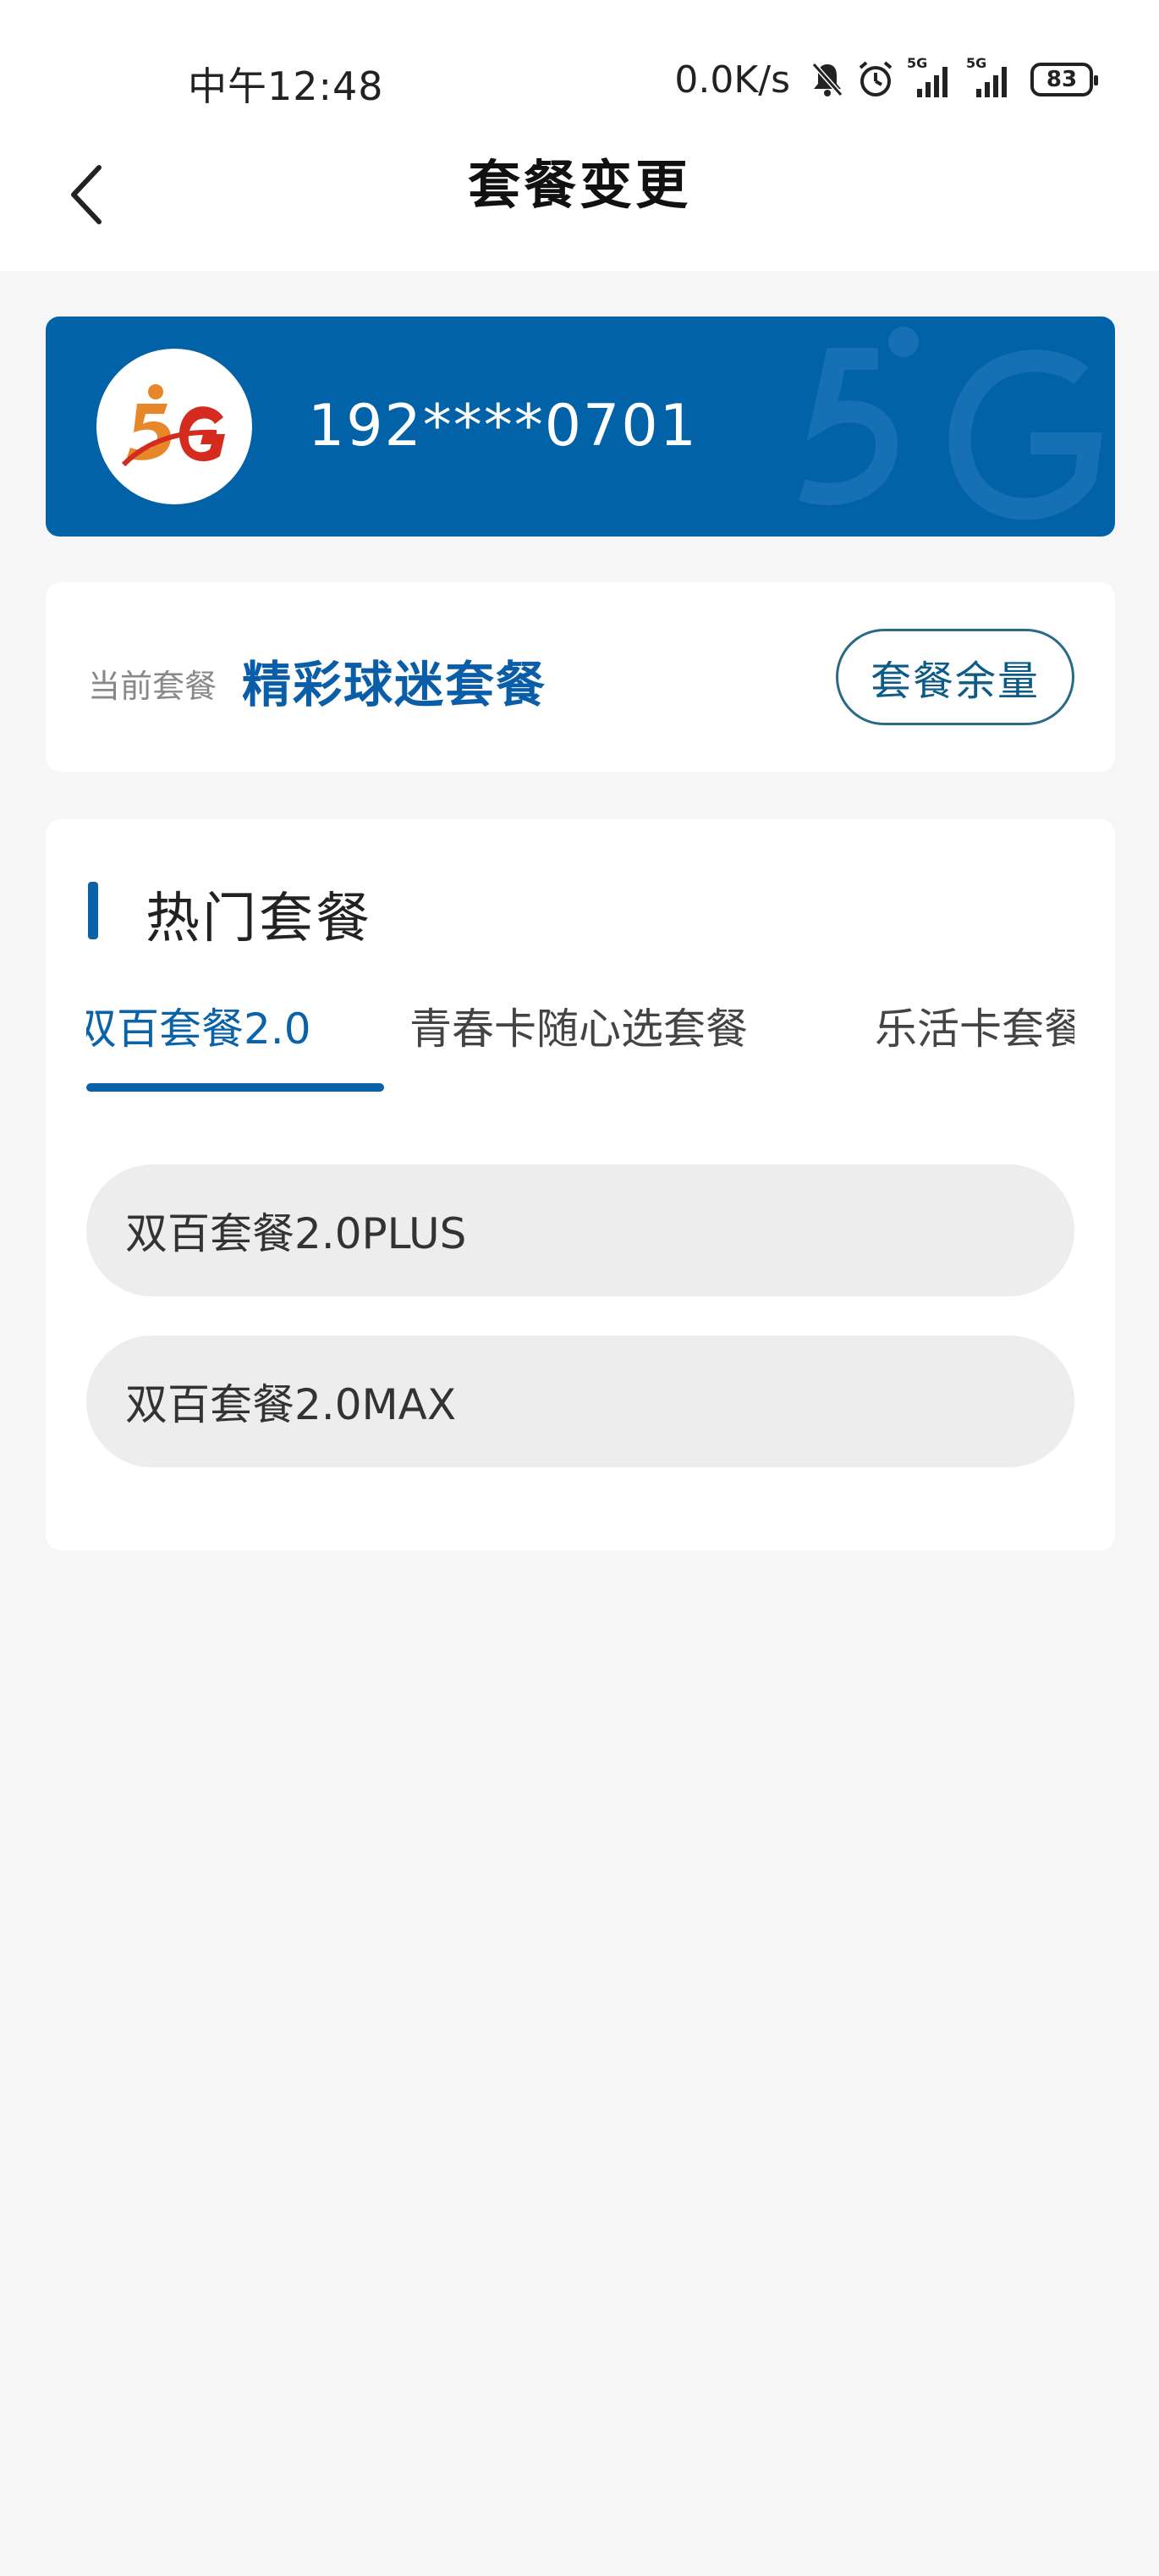  What do you see at coordinates (580, 1230) in the screenshot?
I see `plan-option-plus: 双百套餐2.0PLUS` at bounding box center [580, 1230].